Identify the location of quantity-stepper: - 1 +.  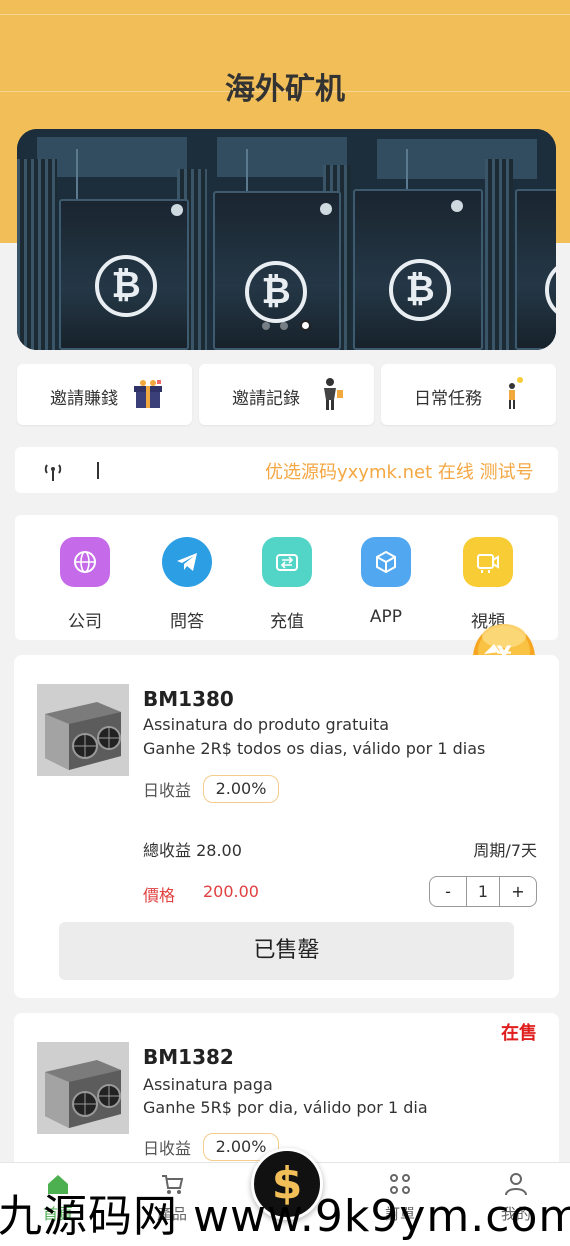
(483, 891).